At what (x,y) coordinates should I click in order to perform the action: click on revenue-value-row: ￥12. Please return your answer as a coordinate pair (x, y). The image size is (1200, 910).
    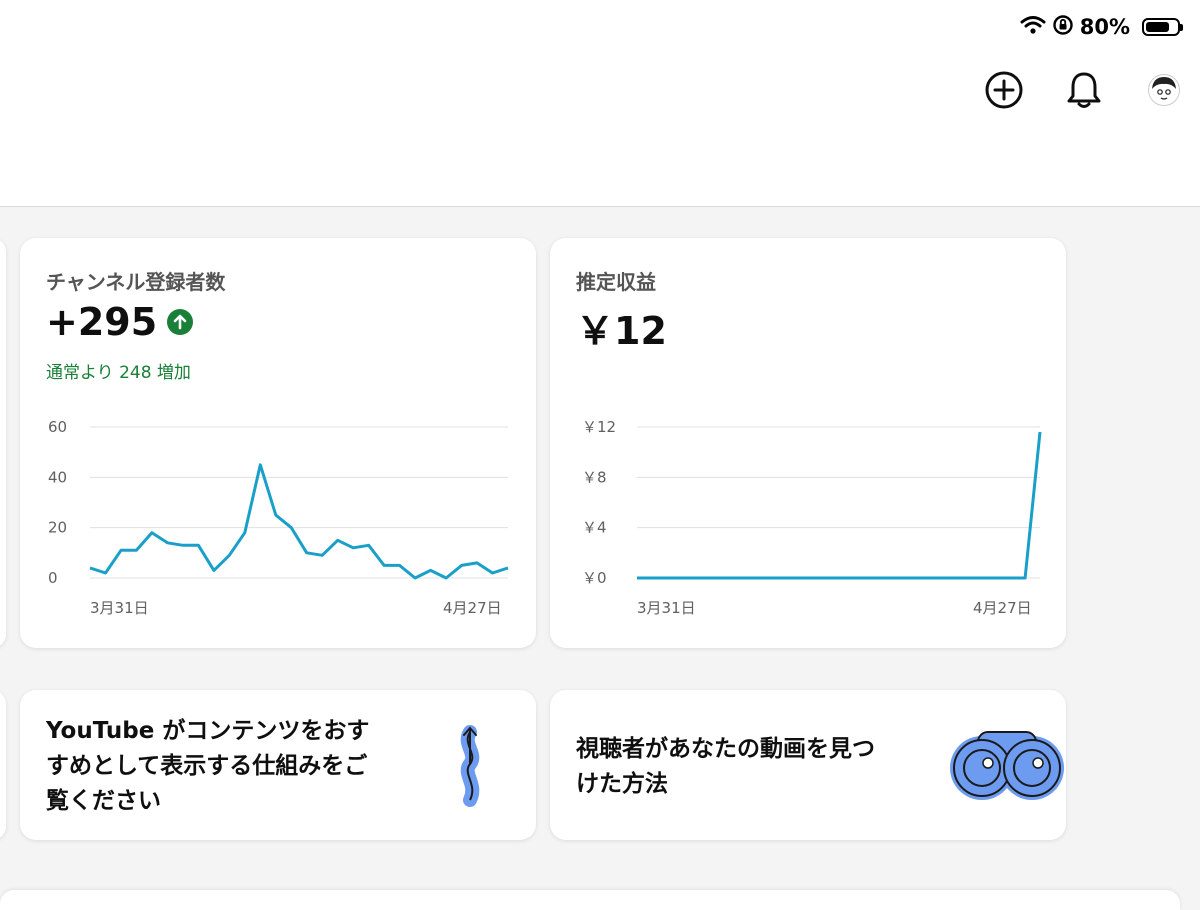
    Looking at the image, I should click on (621, 327).